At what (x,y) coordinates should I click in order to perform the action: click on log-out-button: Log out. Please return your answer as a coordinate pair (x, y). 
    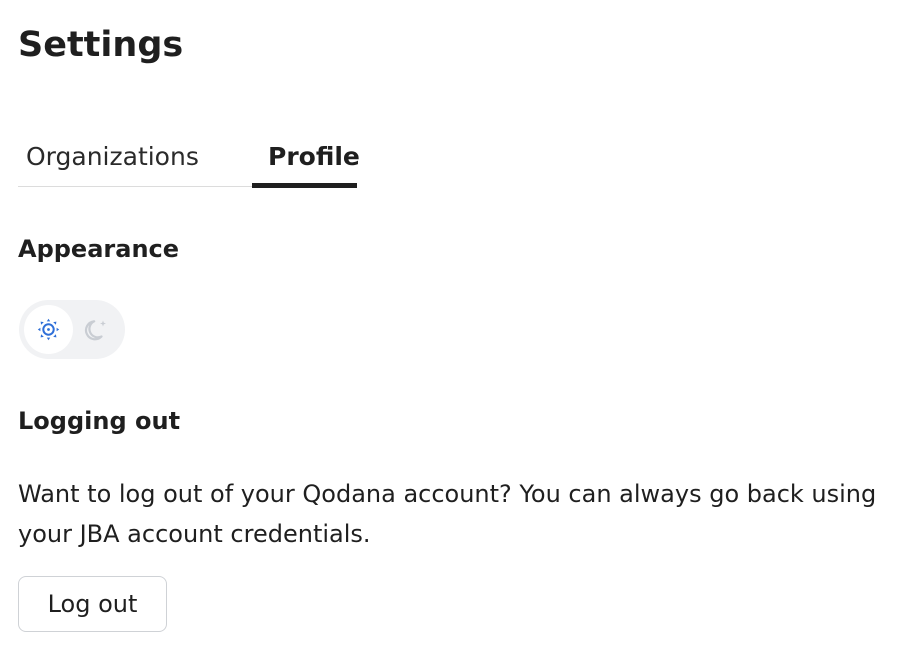
    Looking at the image, I should click on (92, 604).